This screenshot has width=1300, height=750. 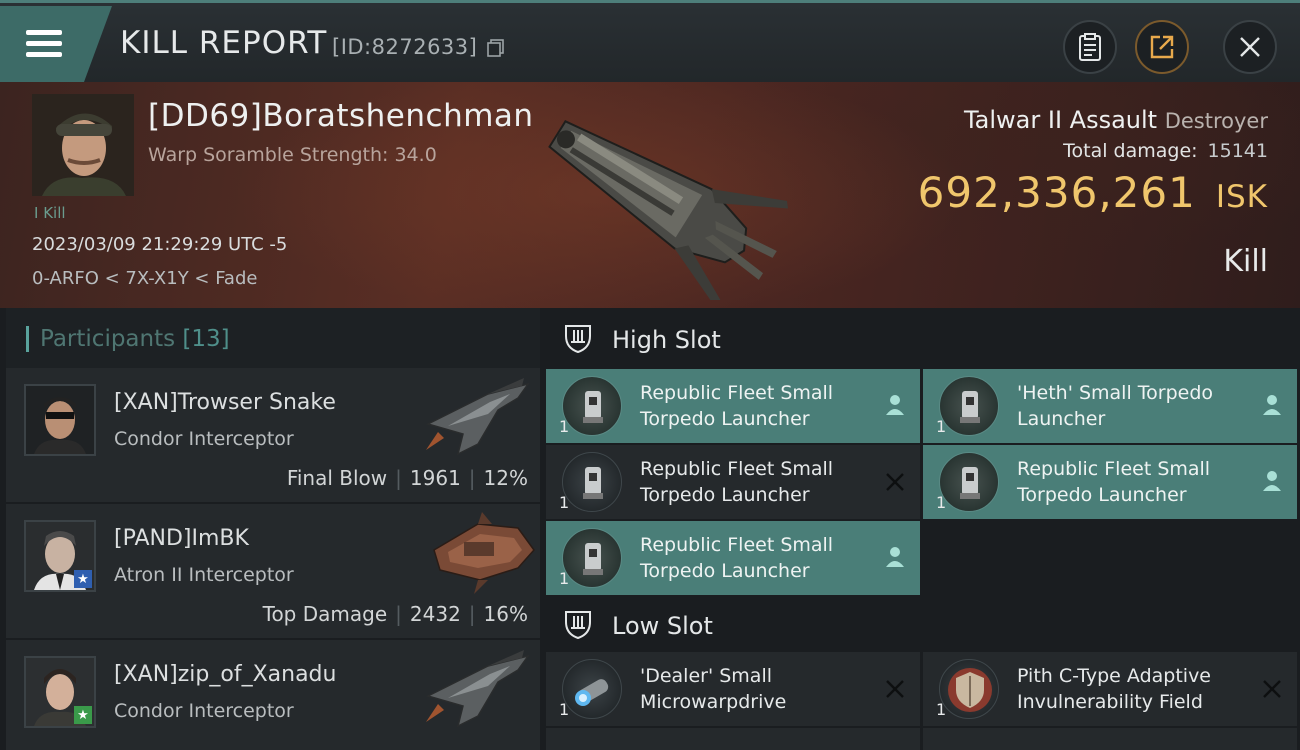 What do you see at coordinates (395, 614) in the screenshot?
I see `participant-stats: Top Damage | 2432 | 16%` at bounding box center [395, 614].